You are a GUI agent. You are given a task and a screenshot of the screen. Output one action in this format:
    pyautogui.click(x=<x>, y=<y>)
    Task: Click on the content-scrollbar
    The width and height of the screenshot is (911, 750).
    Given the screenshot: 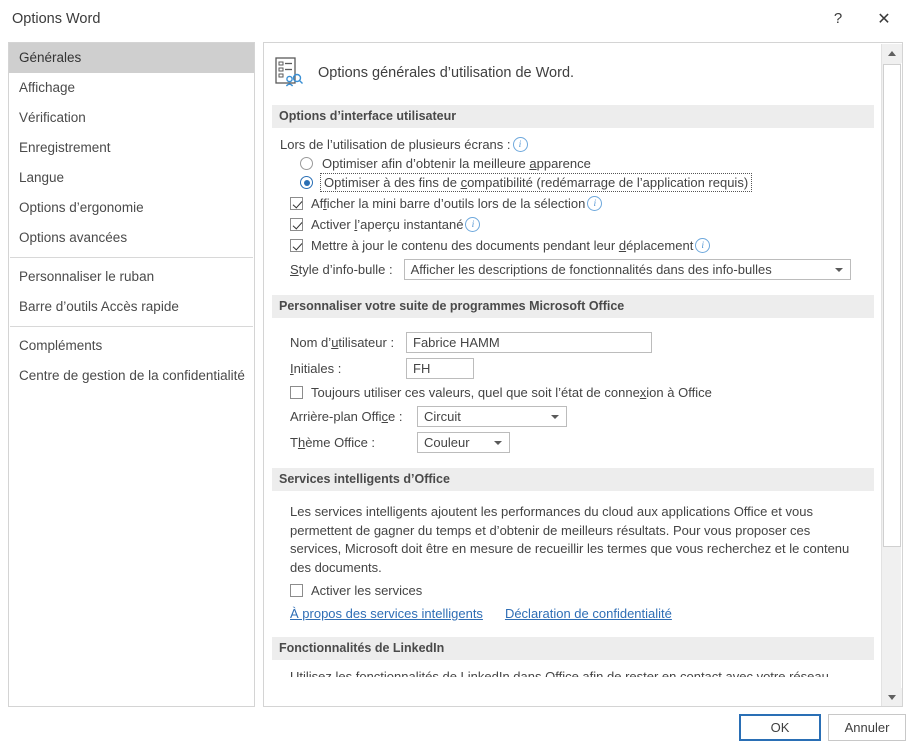 What is the action you would take?
    pyautogui.click(x=891, y=375)
    